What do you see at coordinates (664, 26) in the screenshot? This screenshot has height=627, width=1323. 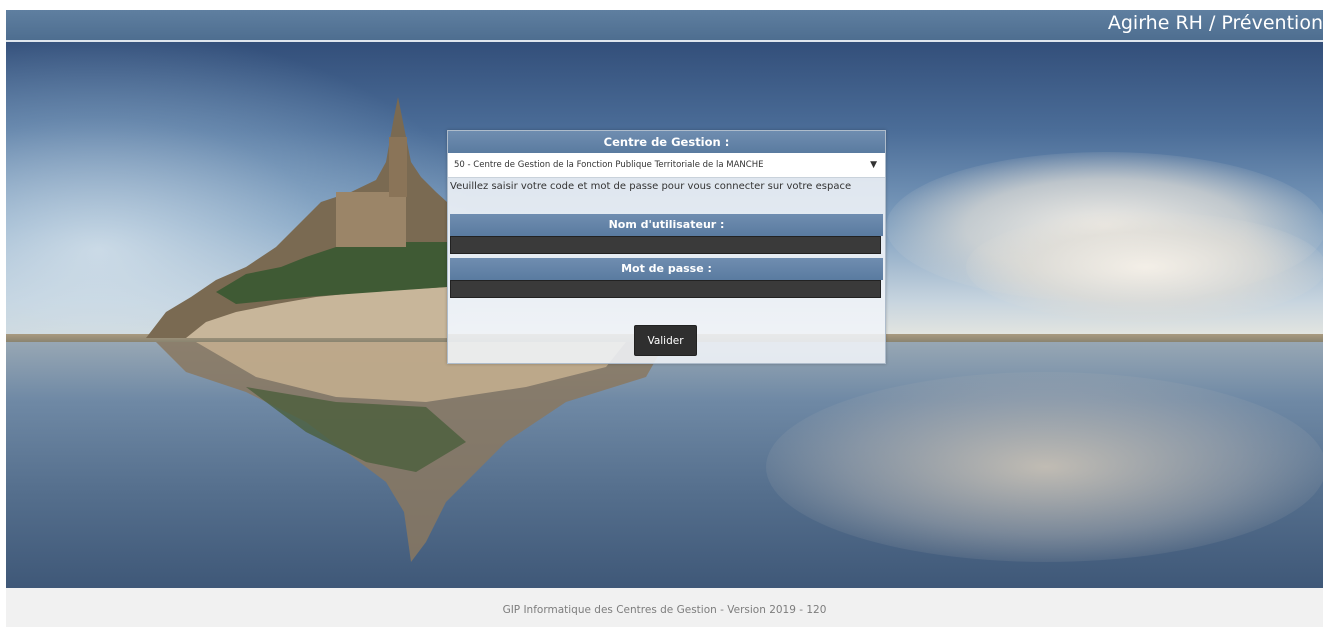 I see `top-header-bar: Agirhe RH / Prévention` at bounding box center [664, 26].